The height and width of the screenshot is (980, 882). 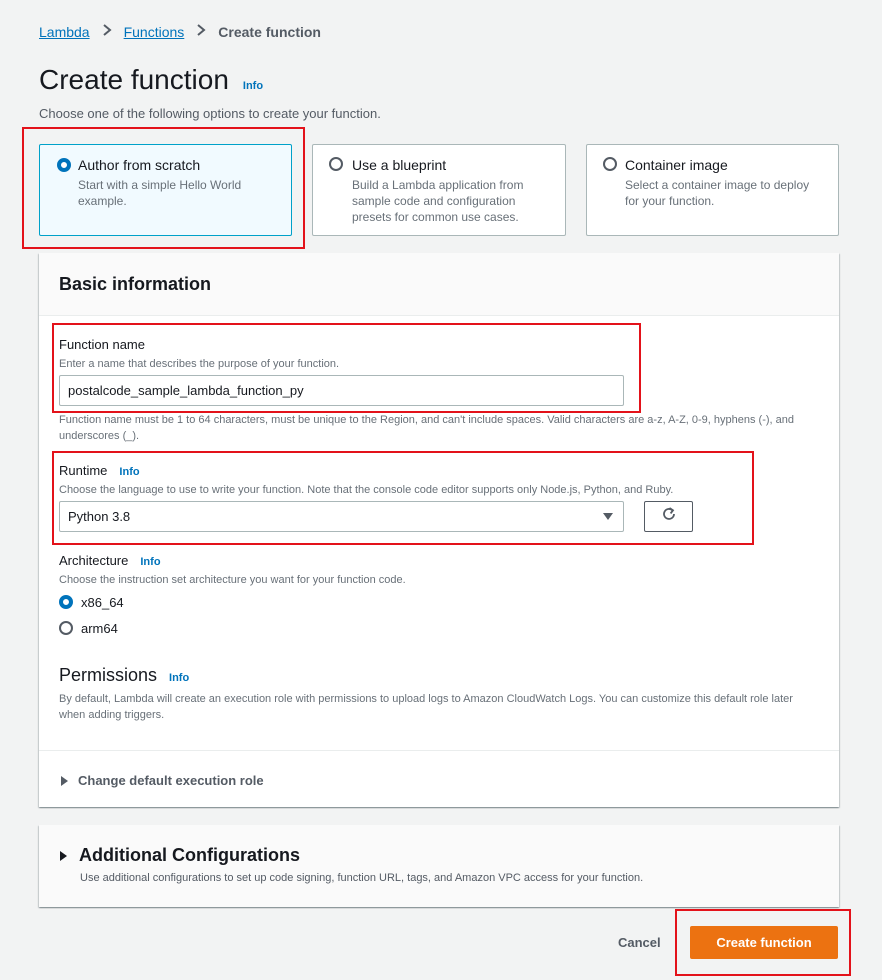 What do you see at coordinates (341, 390) in the screenshot?
I see `function-name-input: postalcode_sample_lambda_function_py` at bounding box center [341, 390].